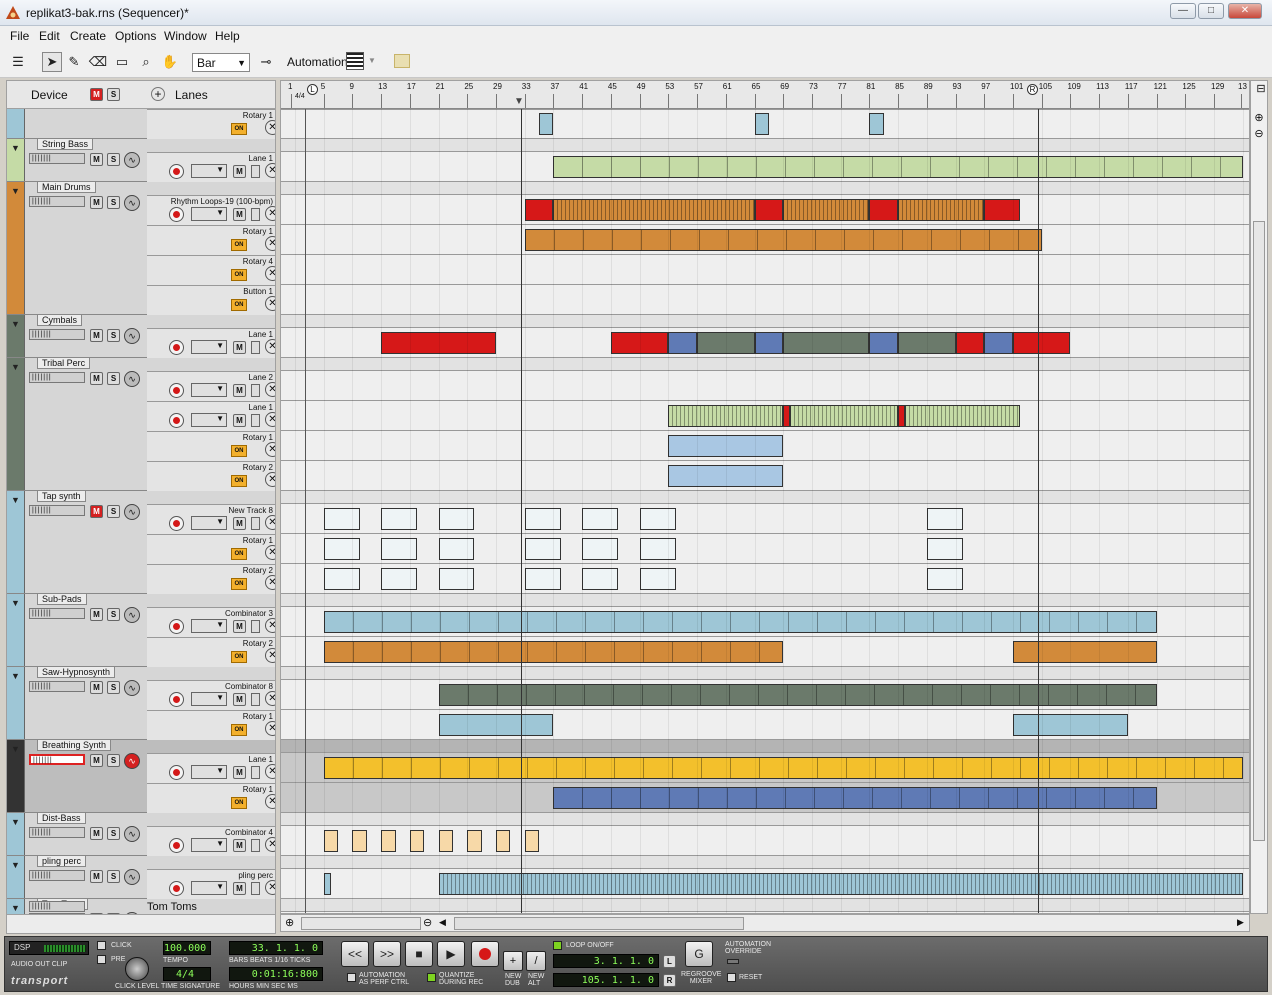  Describe the element at coordinates (88, 36) in the screenshot. I see `menu-create: Create` at that location.